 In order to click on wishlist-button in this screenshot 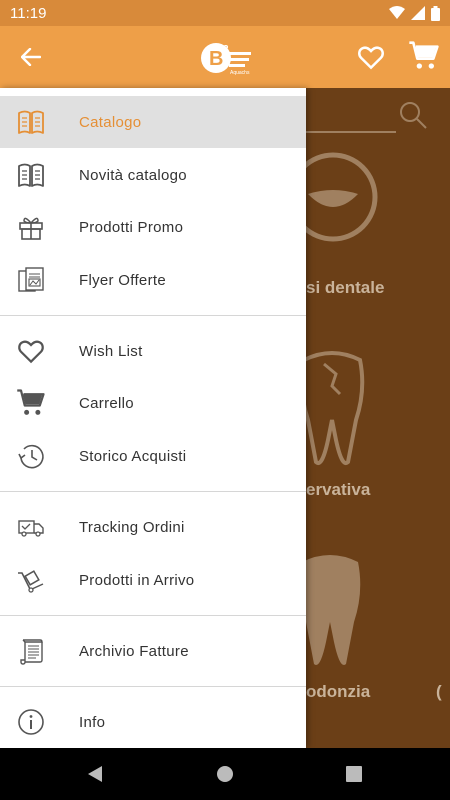, I will do `click(371, 57)`.